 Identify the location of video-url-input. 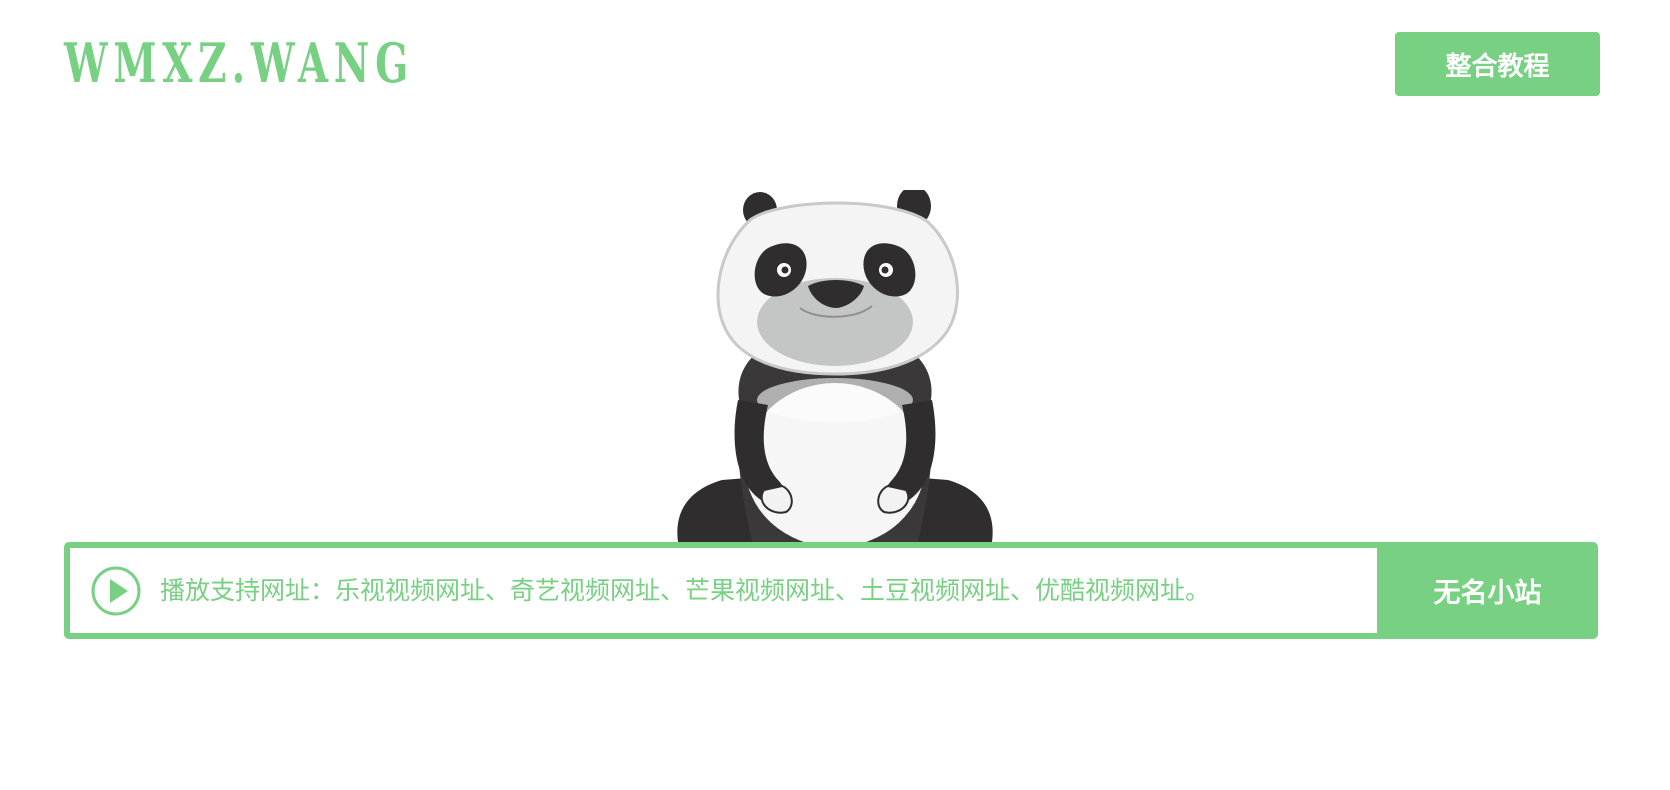
(768, 590).